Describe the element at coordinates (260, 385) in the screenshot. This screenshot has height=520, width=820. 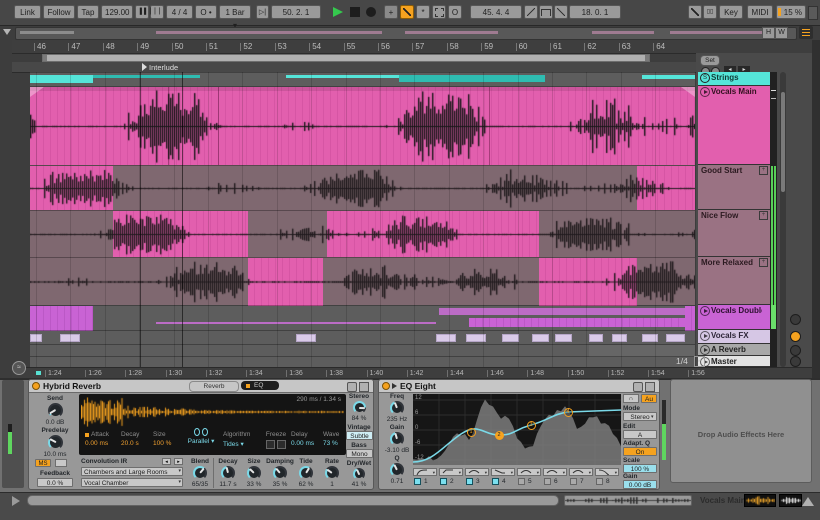
I see `tab-eq: EQ` at that location.